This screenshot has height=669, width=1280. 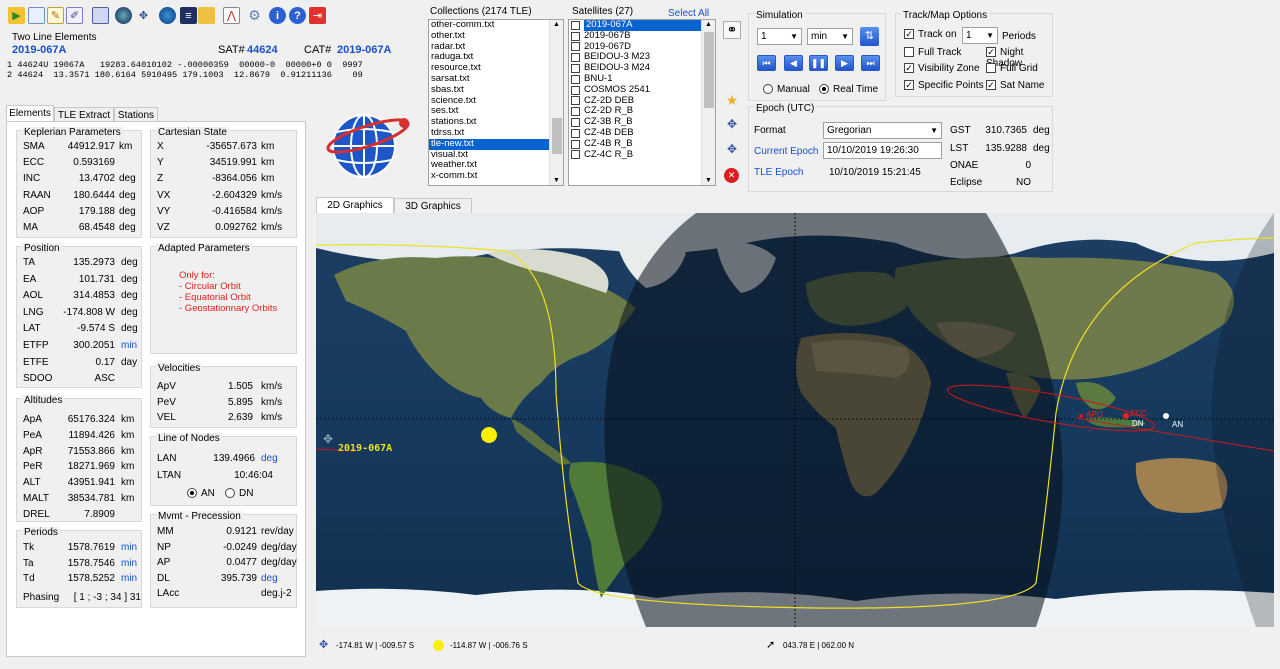 What do you see at coordinates (201, 493) in the screenshot?
I see `an-radio: AN` at bounding box center [201, 493].